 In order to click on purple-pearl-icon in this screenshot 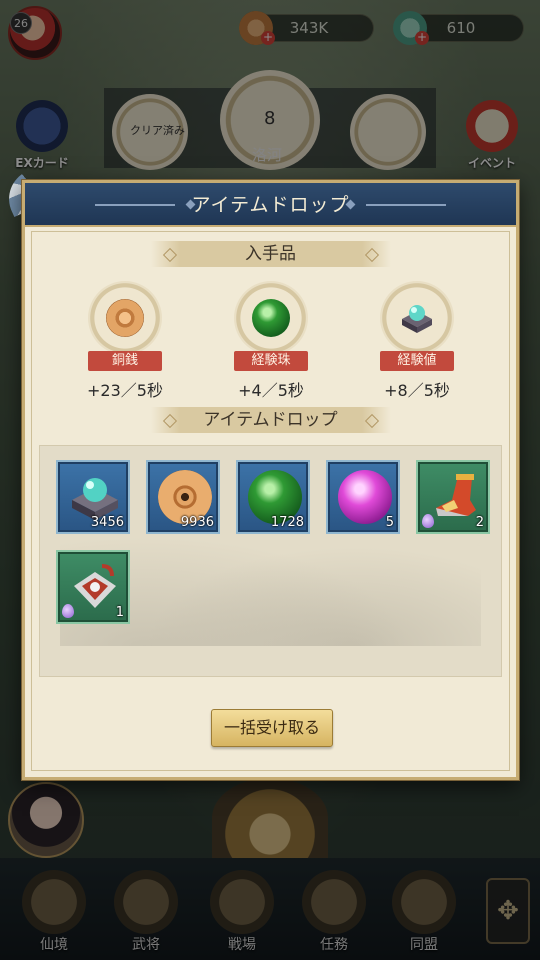, I will do `click(365, 497)`.